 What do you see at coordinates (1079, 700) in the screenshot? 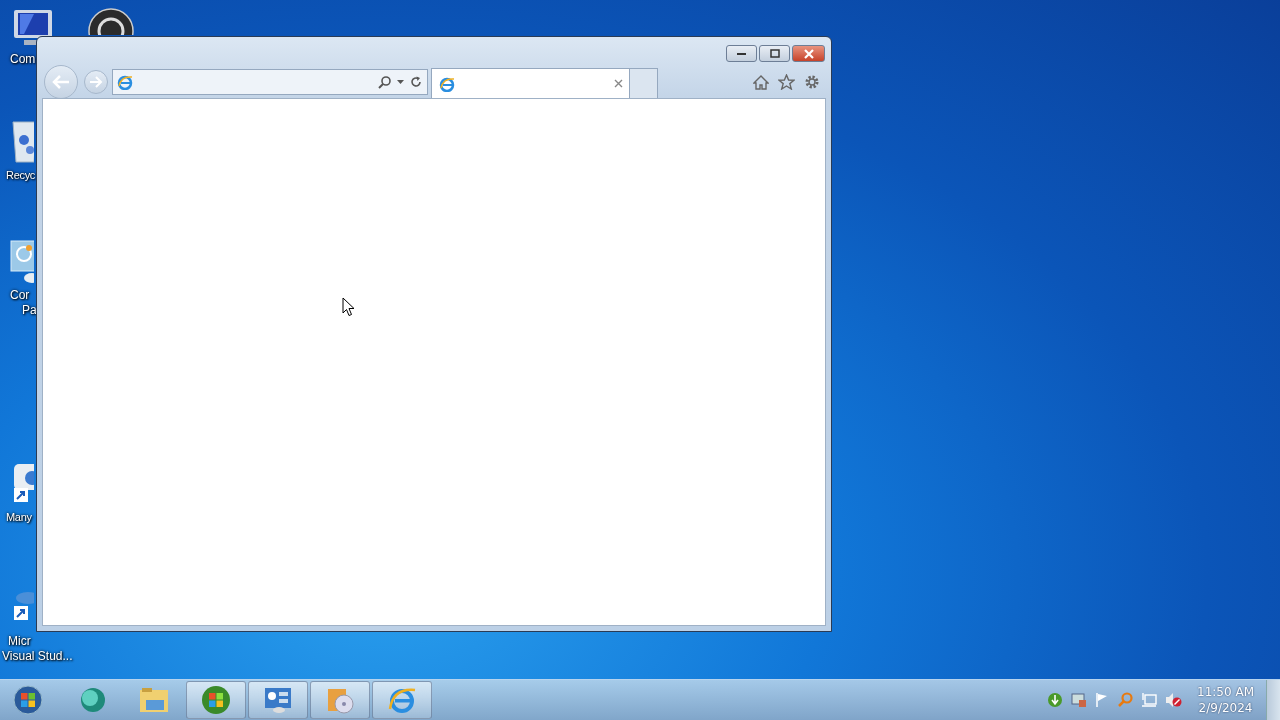
I see `monitor-icon` at bounding box center [1079, 700].